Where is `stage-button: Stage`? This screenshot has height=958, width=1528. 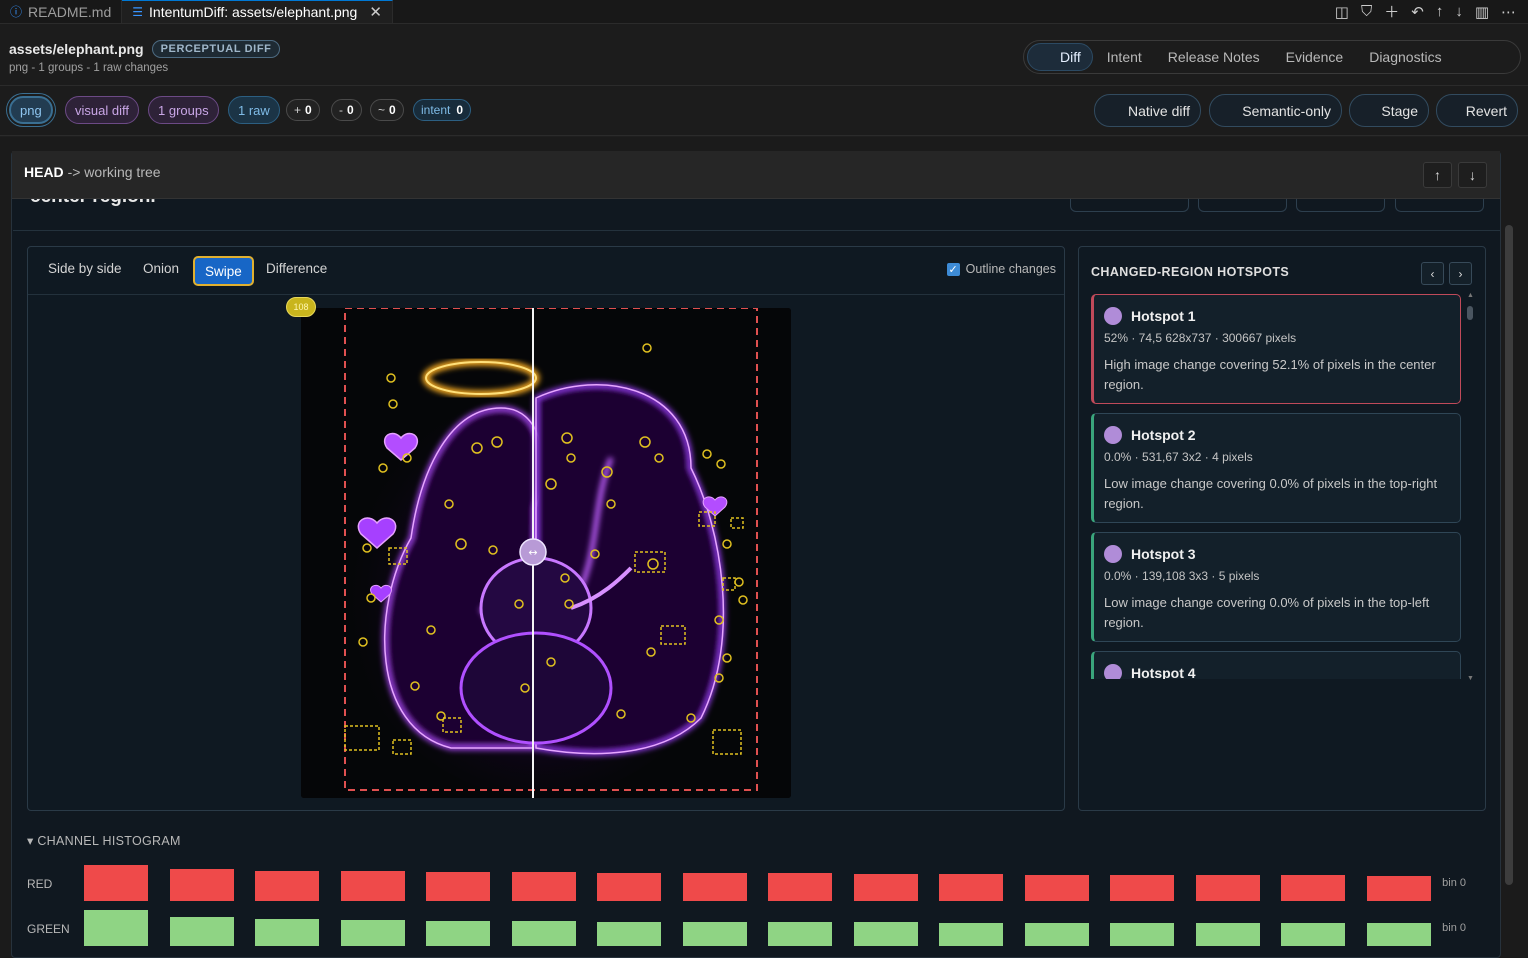
stage-button: Stage is located at coordinates (1389, 110).